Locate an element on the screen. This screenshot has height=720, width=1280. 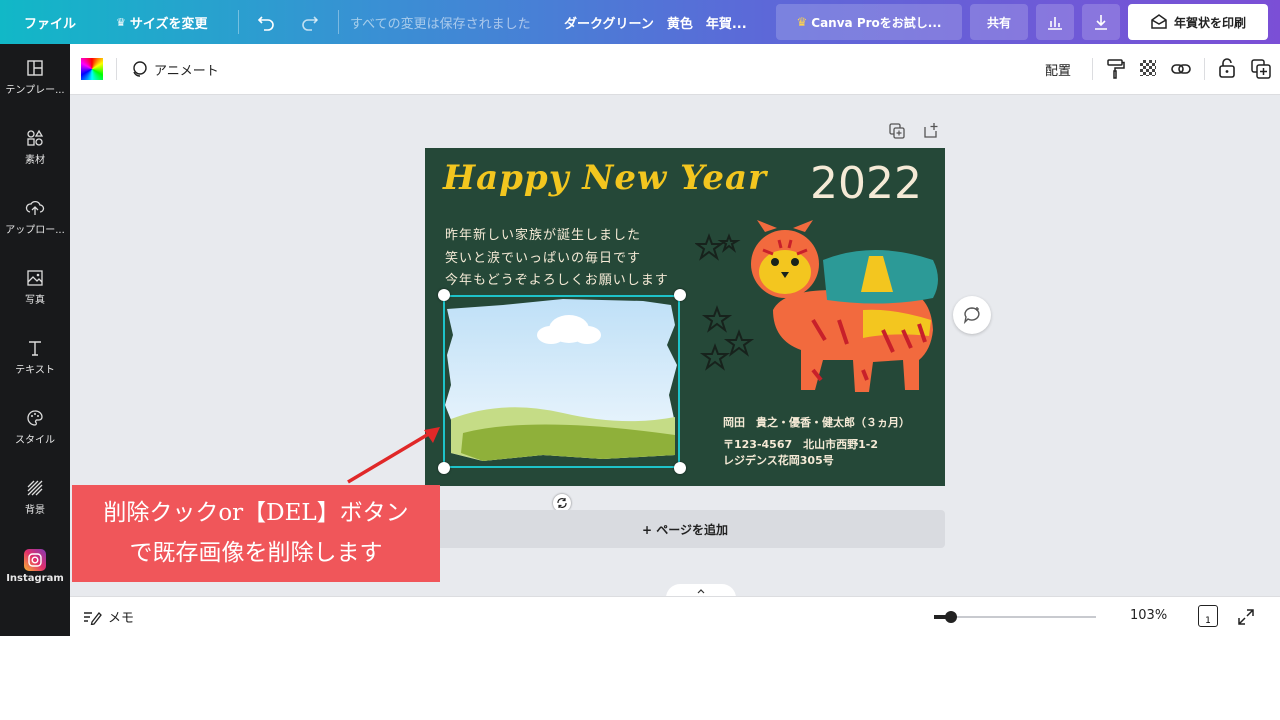
undo-icon is located at coordinates (265, 23).